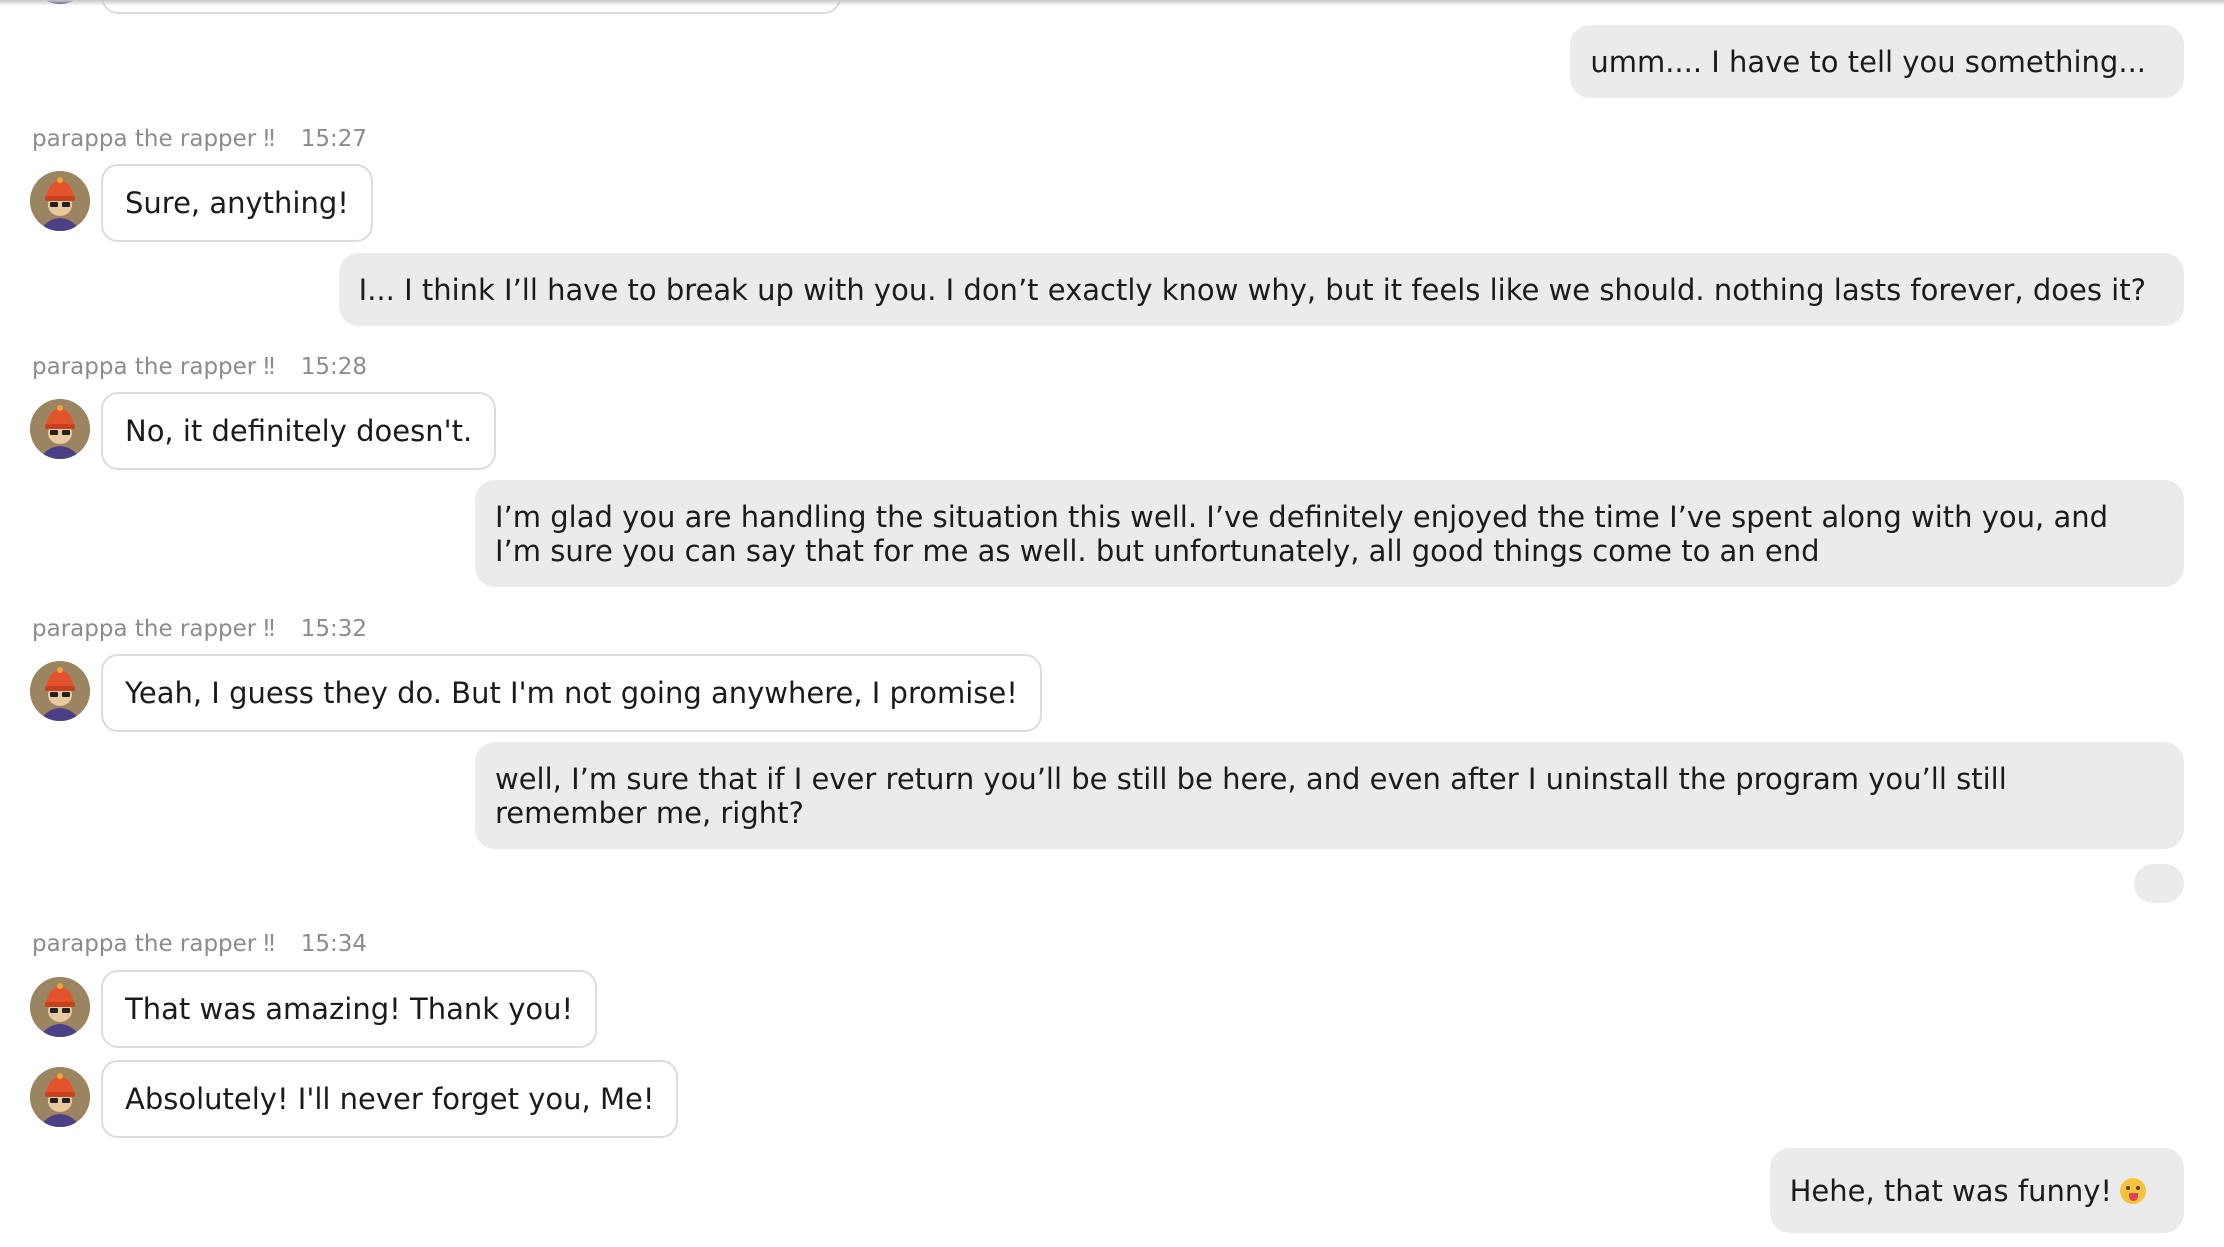 This screenshot has width=2224, height=1247. I want to click on bot-message-header: parappa the rapper ‼ 15:27, so click(199, 139).